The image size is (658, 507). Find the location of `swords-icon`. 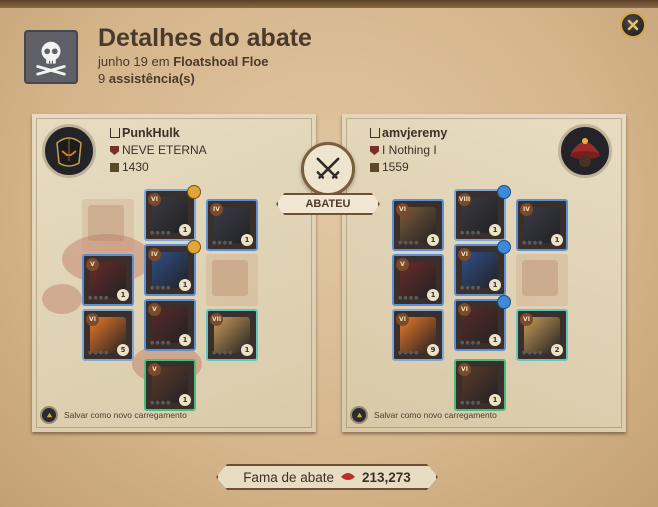

swords-icon is located at coordinates (328, 169).